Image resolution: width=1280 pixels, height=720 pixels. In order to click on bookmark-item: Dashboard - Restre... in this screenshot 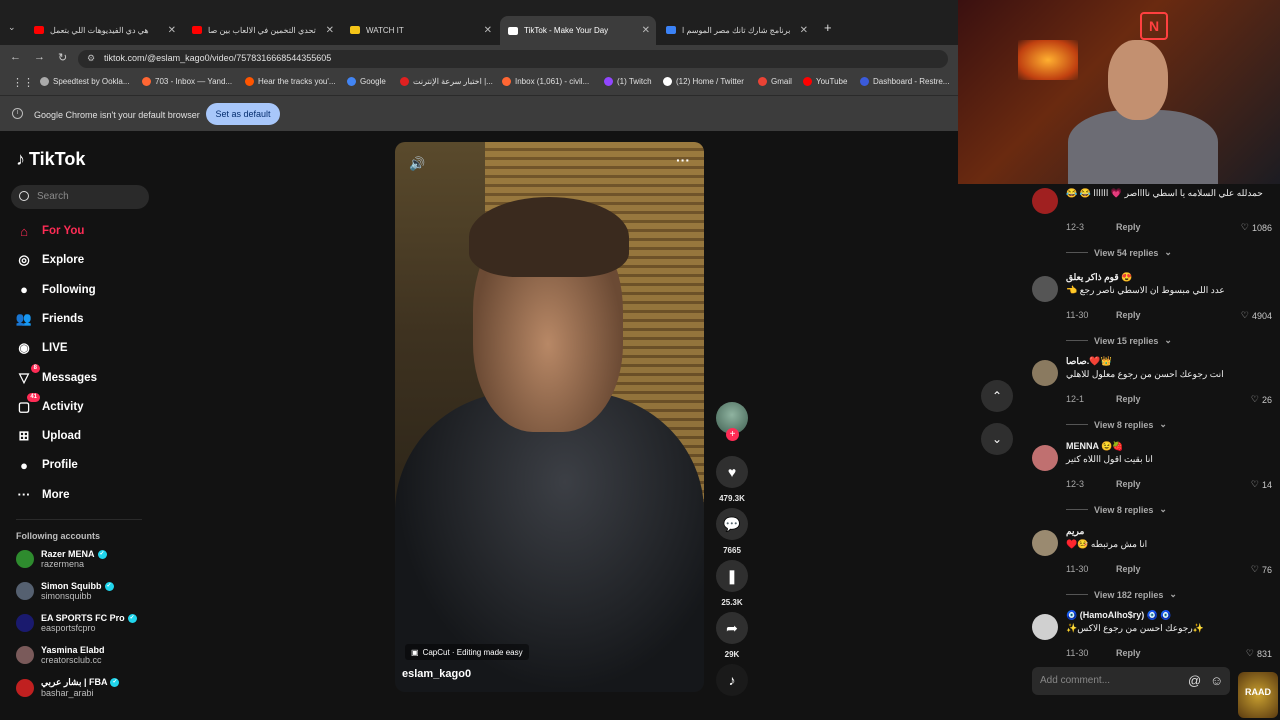, I will do `click(904, 81)`.